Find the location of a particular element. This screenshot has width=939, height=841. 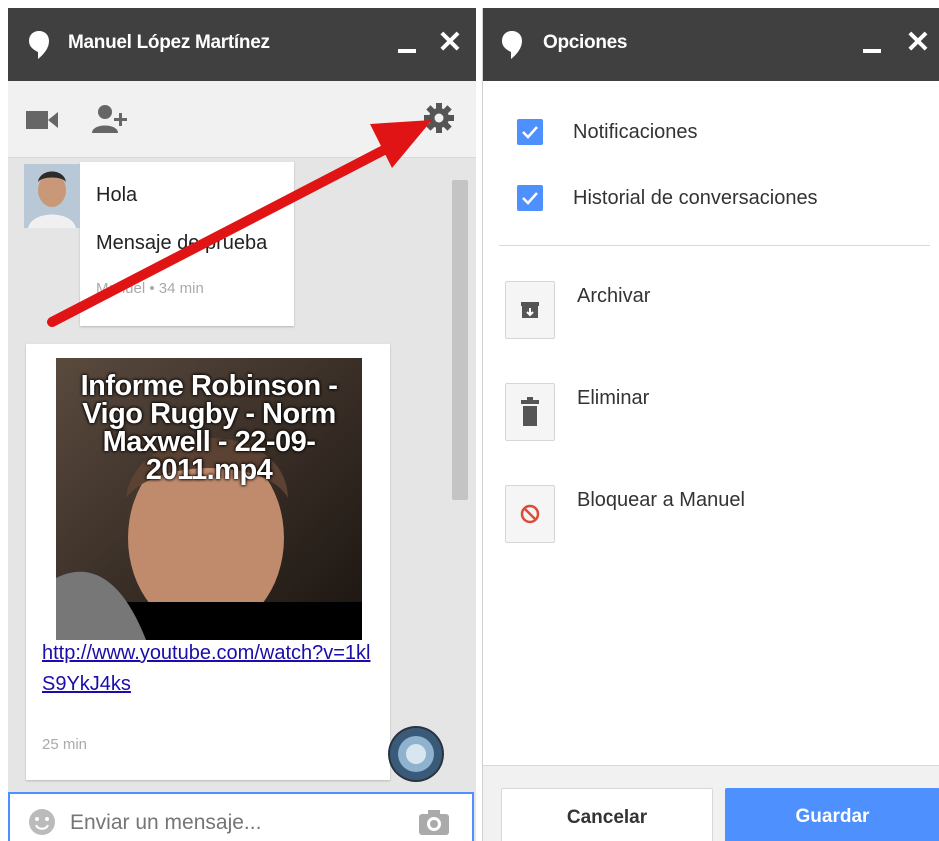

notifications-checkbox is located at coordinates (530, 132).